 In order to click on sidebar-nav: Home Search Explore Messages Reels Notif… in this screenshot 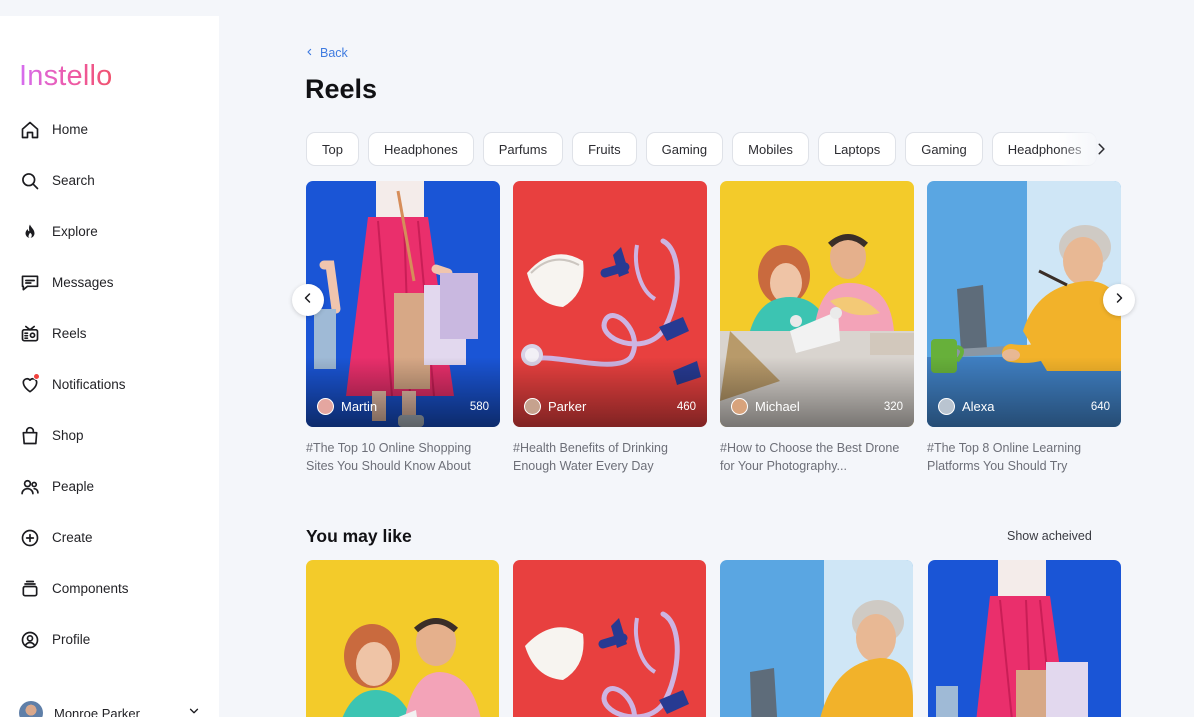, I will do `click(109, 384)`.